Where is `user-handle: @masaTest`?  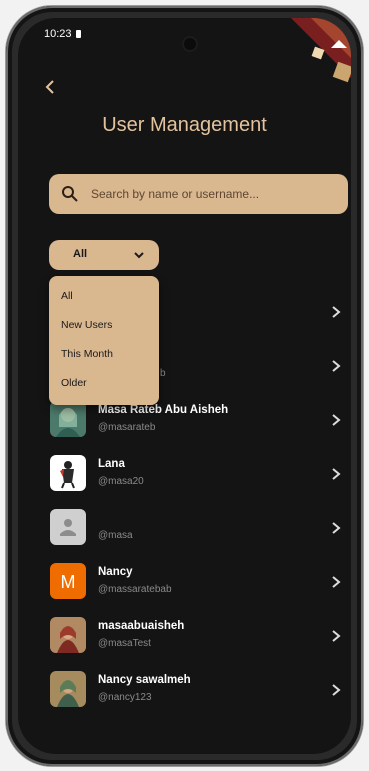 user-handle: @masaTest is located at coordinates (124, 643).